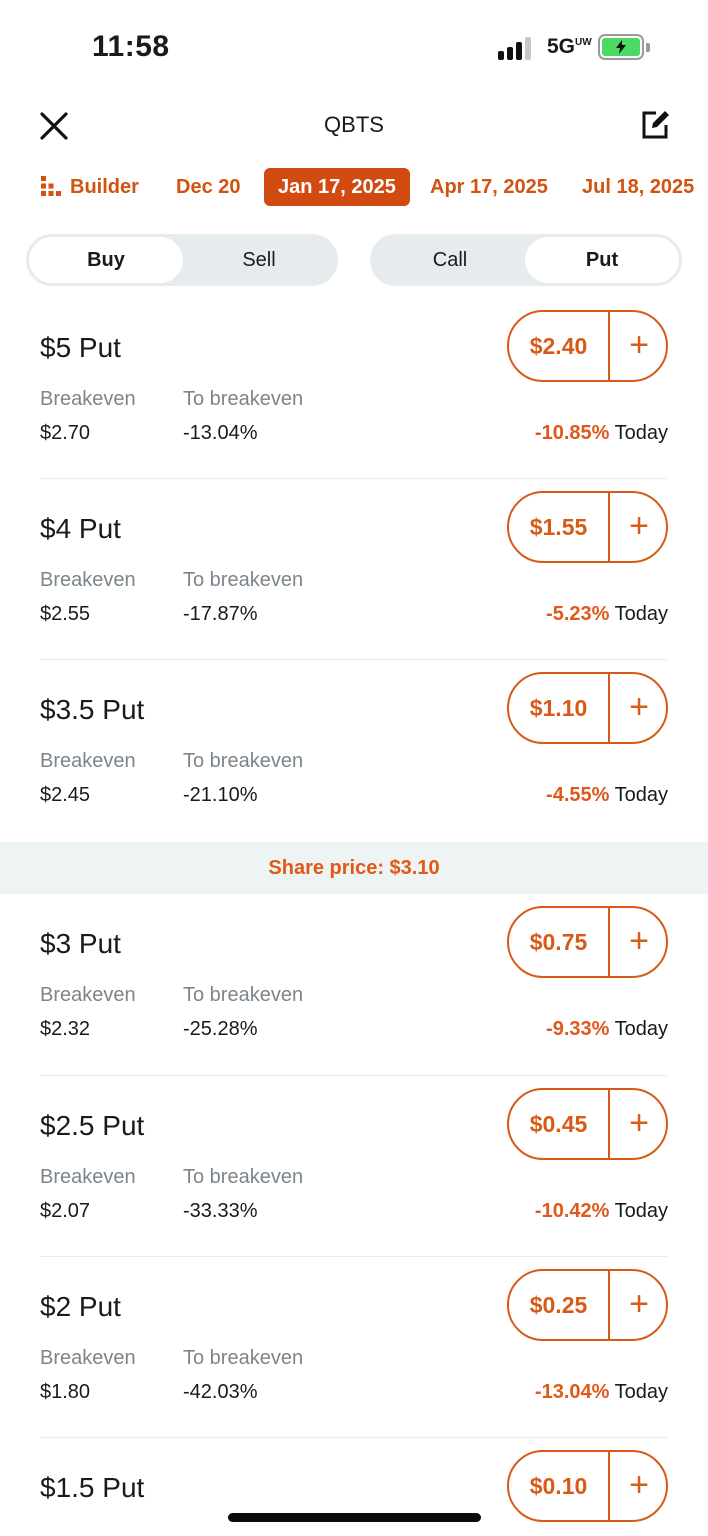  I want to click on date-chip-jan-17-2025: Jan 17, 2025, so click(337, 187).